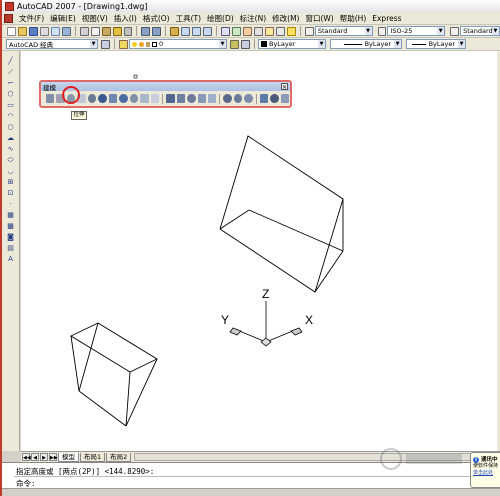 The width and height of the screenshot is (500, 496). Describe the element at coordinates (285, 18) in the screenshot. I see `menu-modify: 修改(M)` at that location.